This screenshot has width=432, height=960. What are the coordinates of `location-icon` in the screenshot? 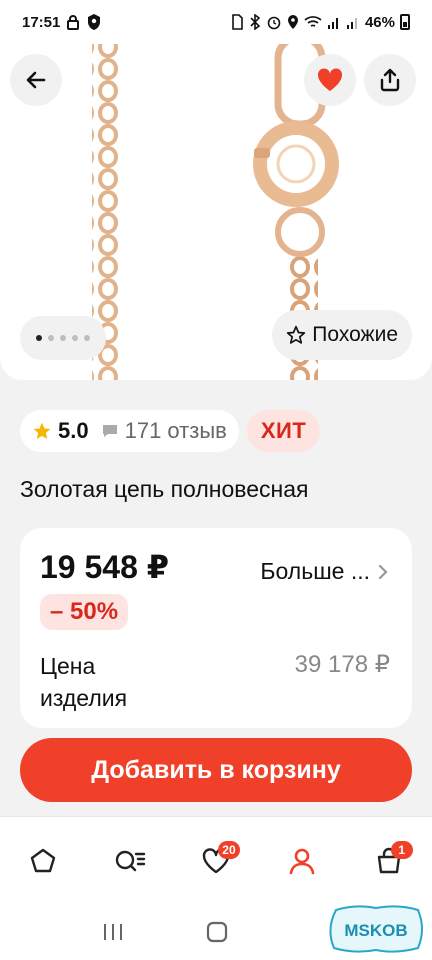 It's located at (292, 22).